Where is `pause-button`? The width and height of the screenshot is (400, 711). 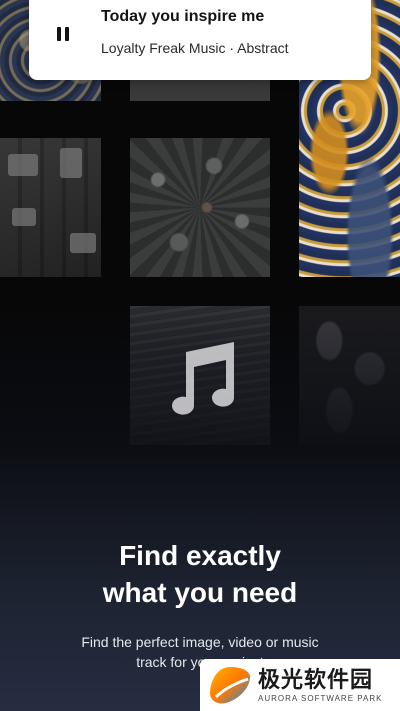 pause-button is located at coordinates (63, 34).